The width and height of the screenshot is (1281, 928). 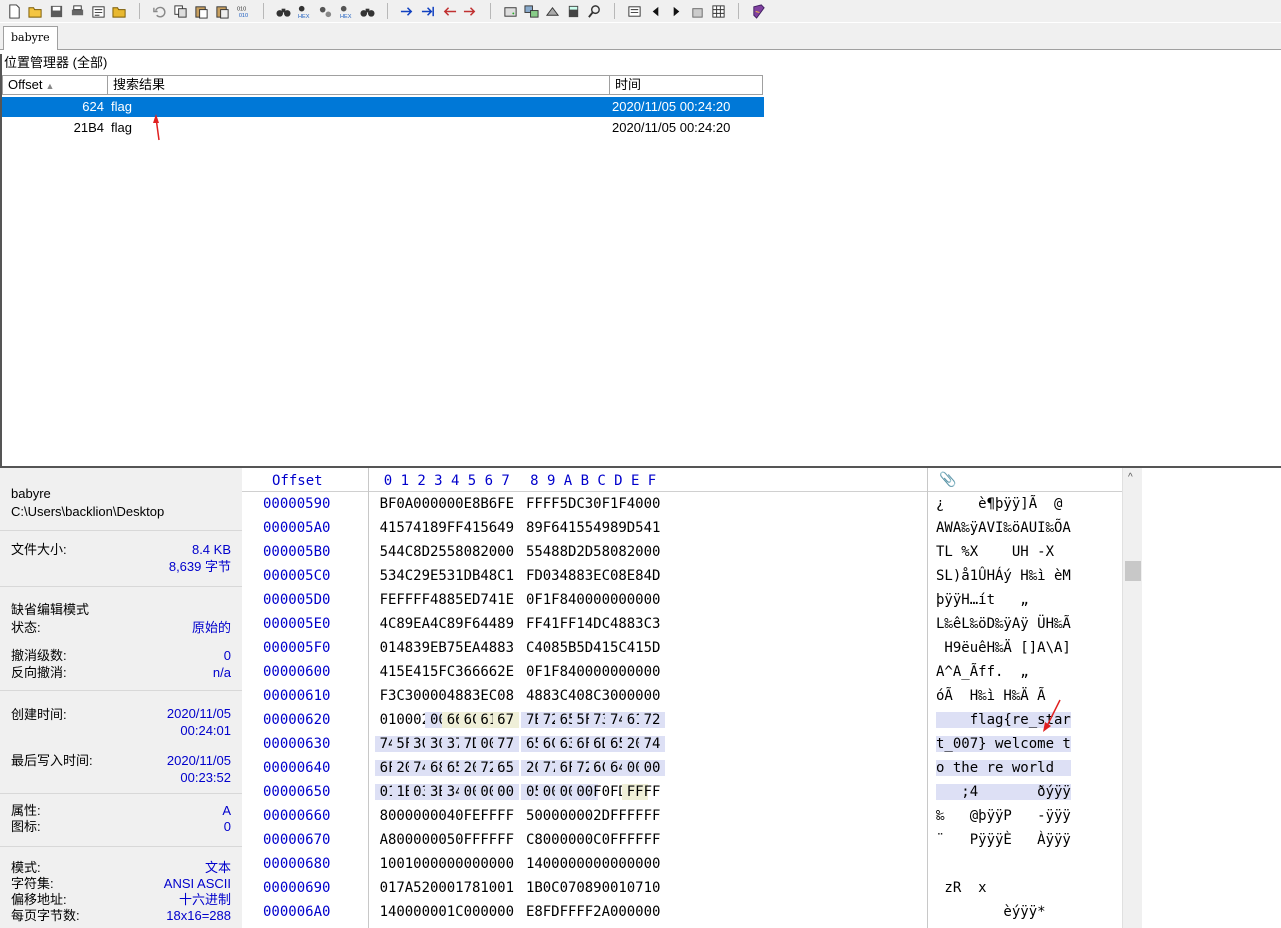 I want to click on new-file-icon, so click(x=14, y=11).